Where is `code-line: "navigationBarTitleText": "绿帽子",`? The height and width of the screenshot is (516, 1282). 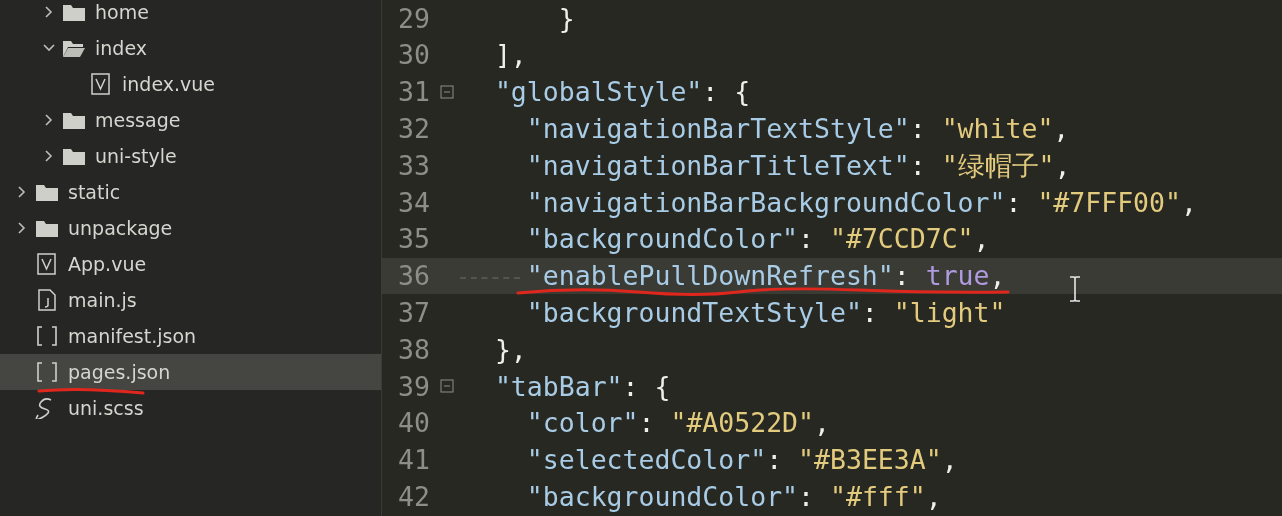
code-line: "navigationBarTitleText": "绿帽子", is located at coordinates (798, 165).